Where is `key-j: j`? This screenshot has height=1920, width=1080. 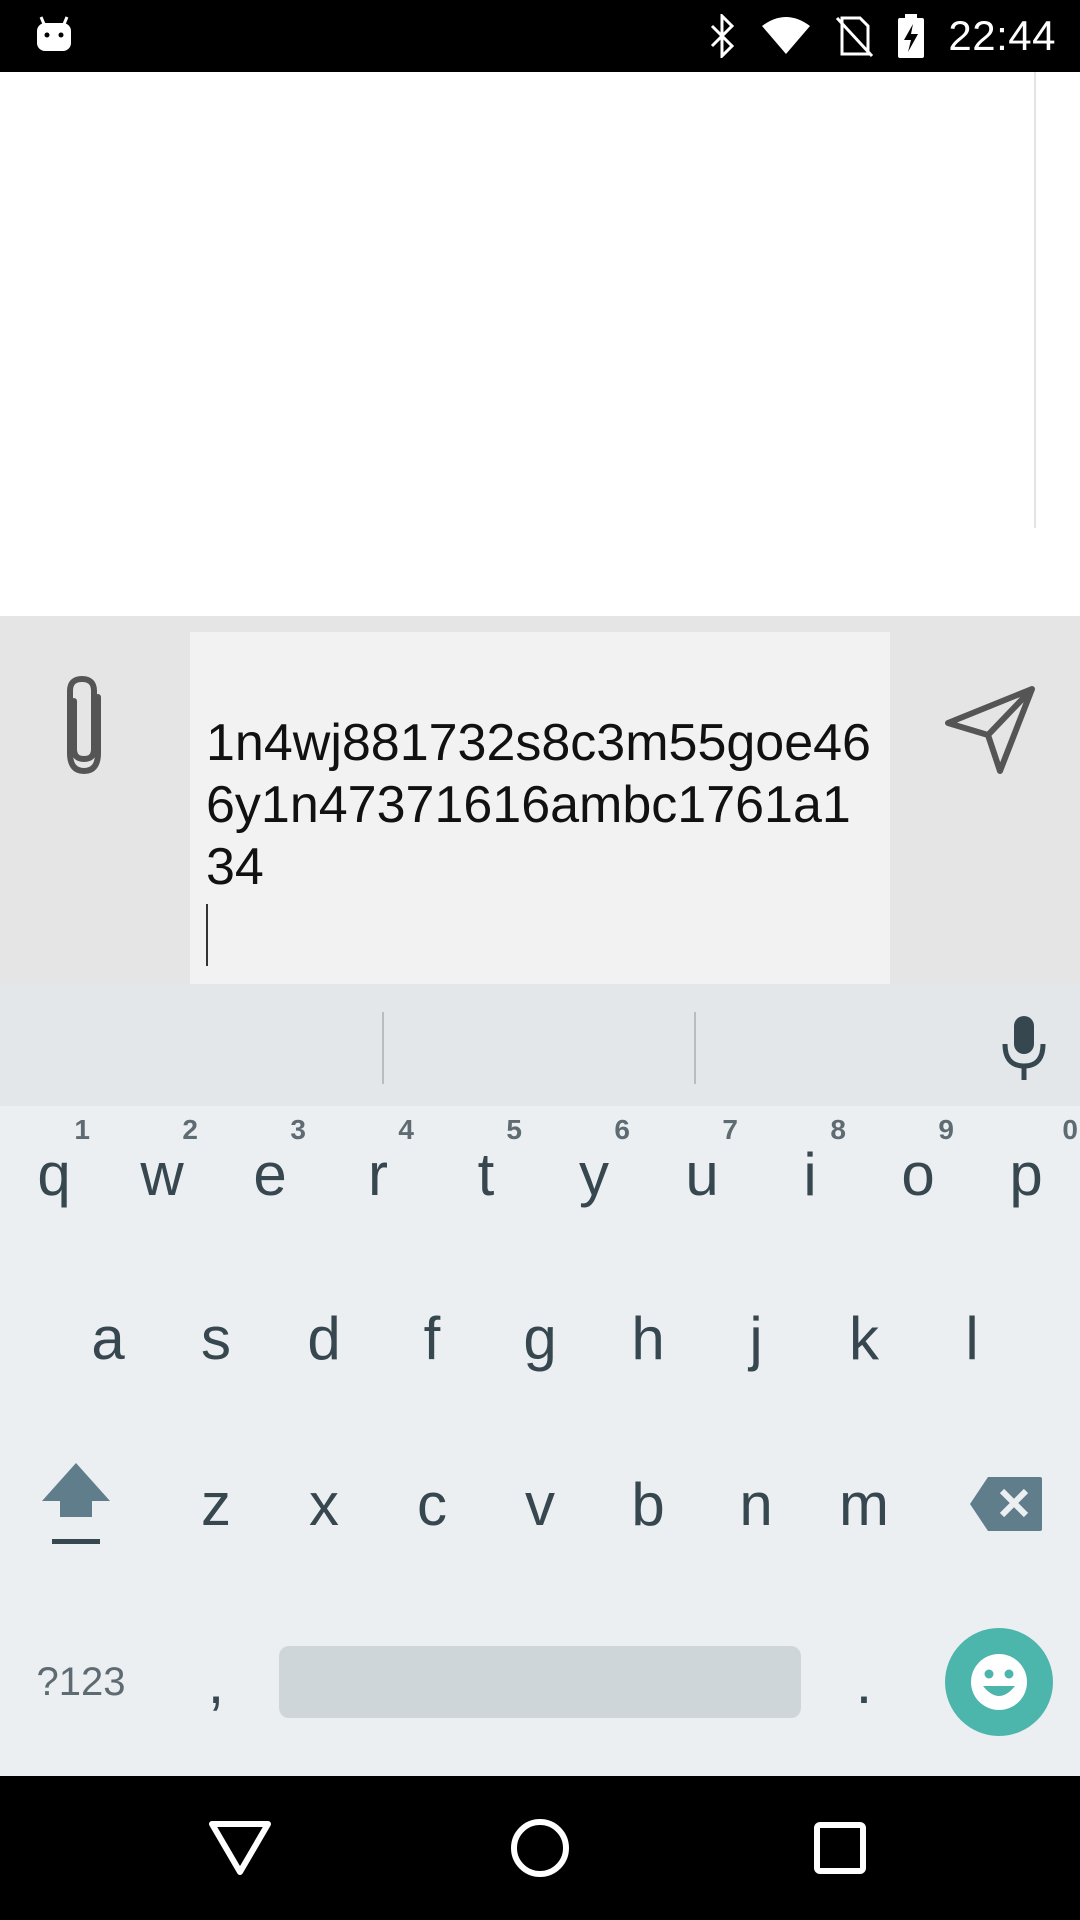 key-j: j is located at coordinates (756, 1338).